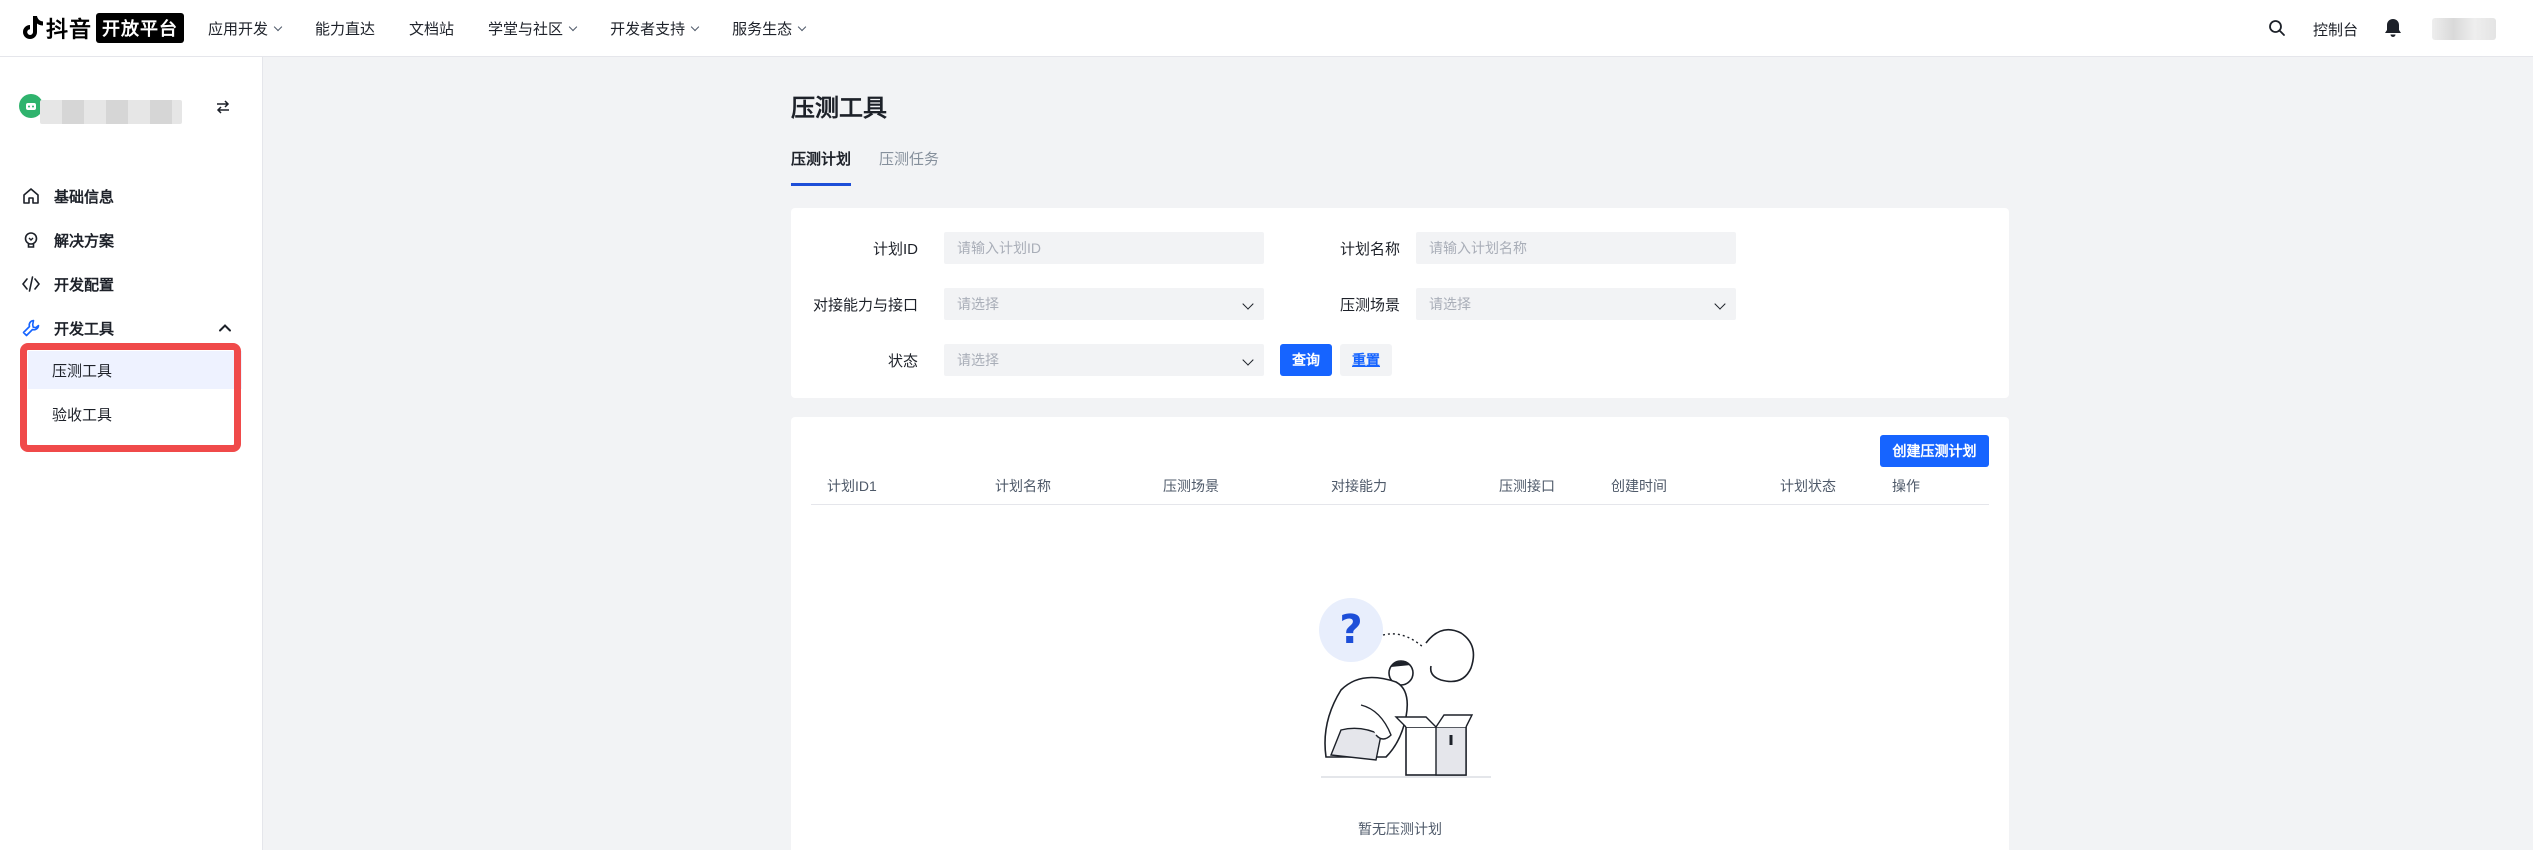 This screenshot has height=850, width=2533. I want to click on avatar, so click(2464, 29).